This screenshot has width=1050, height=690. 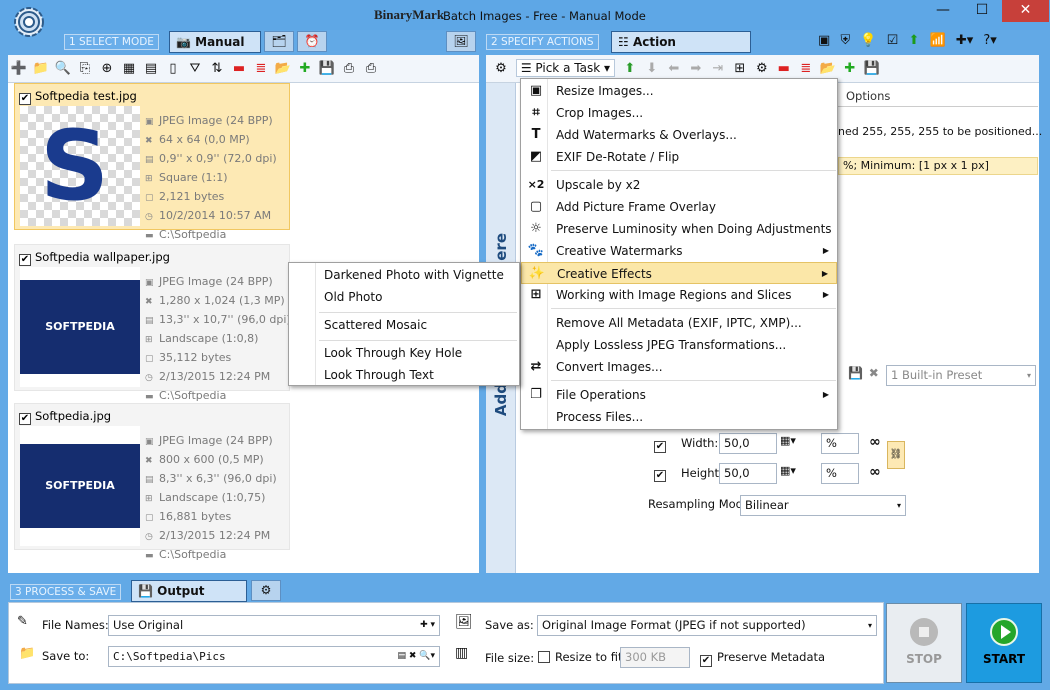 I want to click on save-preset-icon: 💾, so click(x=855, y=373).